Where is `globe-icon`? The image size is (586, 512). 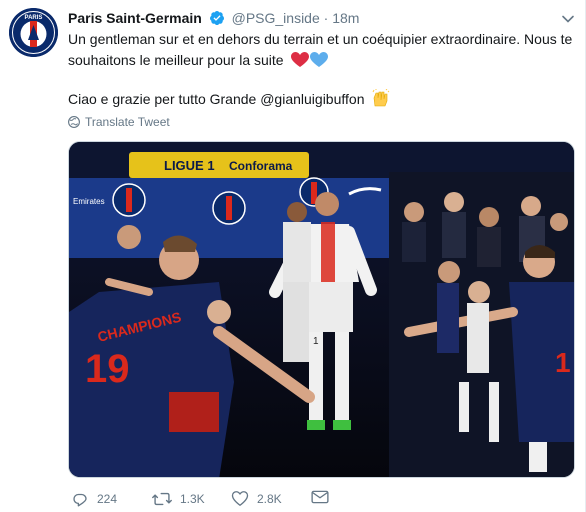 globe-icon is located at coordinates (74, 122).